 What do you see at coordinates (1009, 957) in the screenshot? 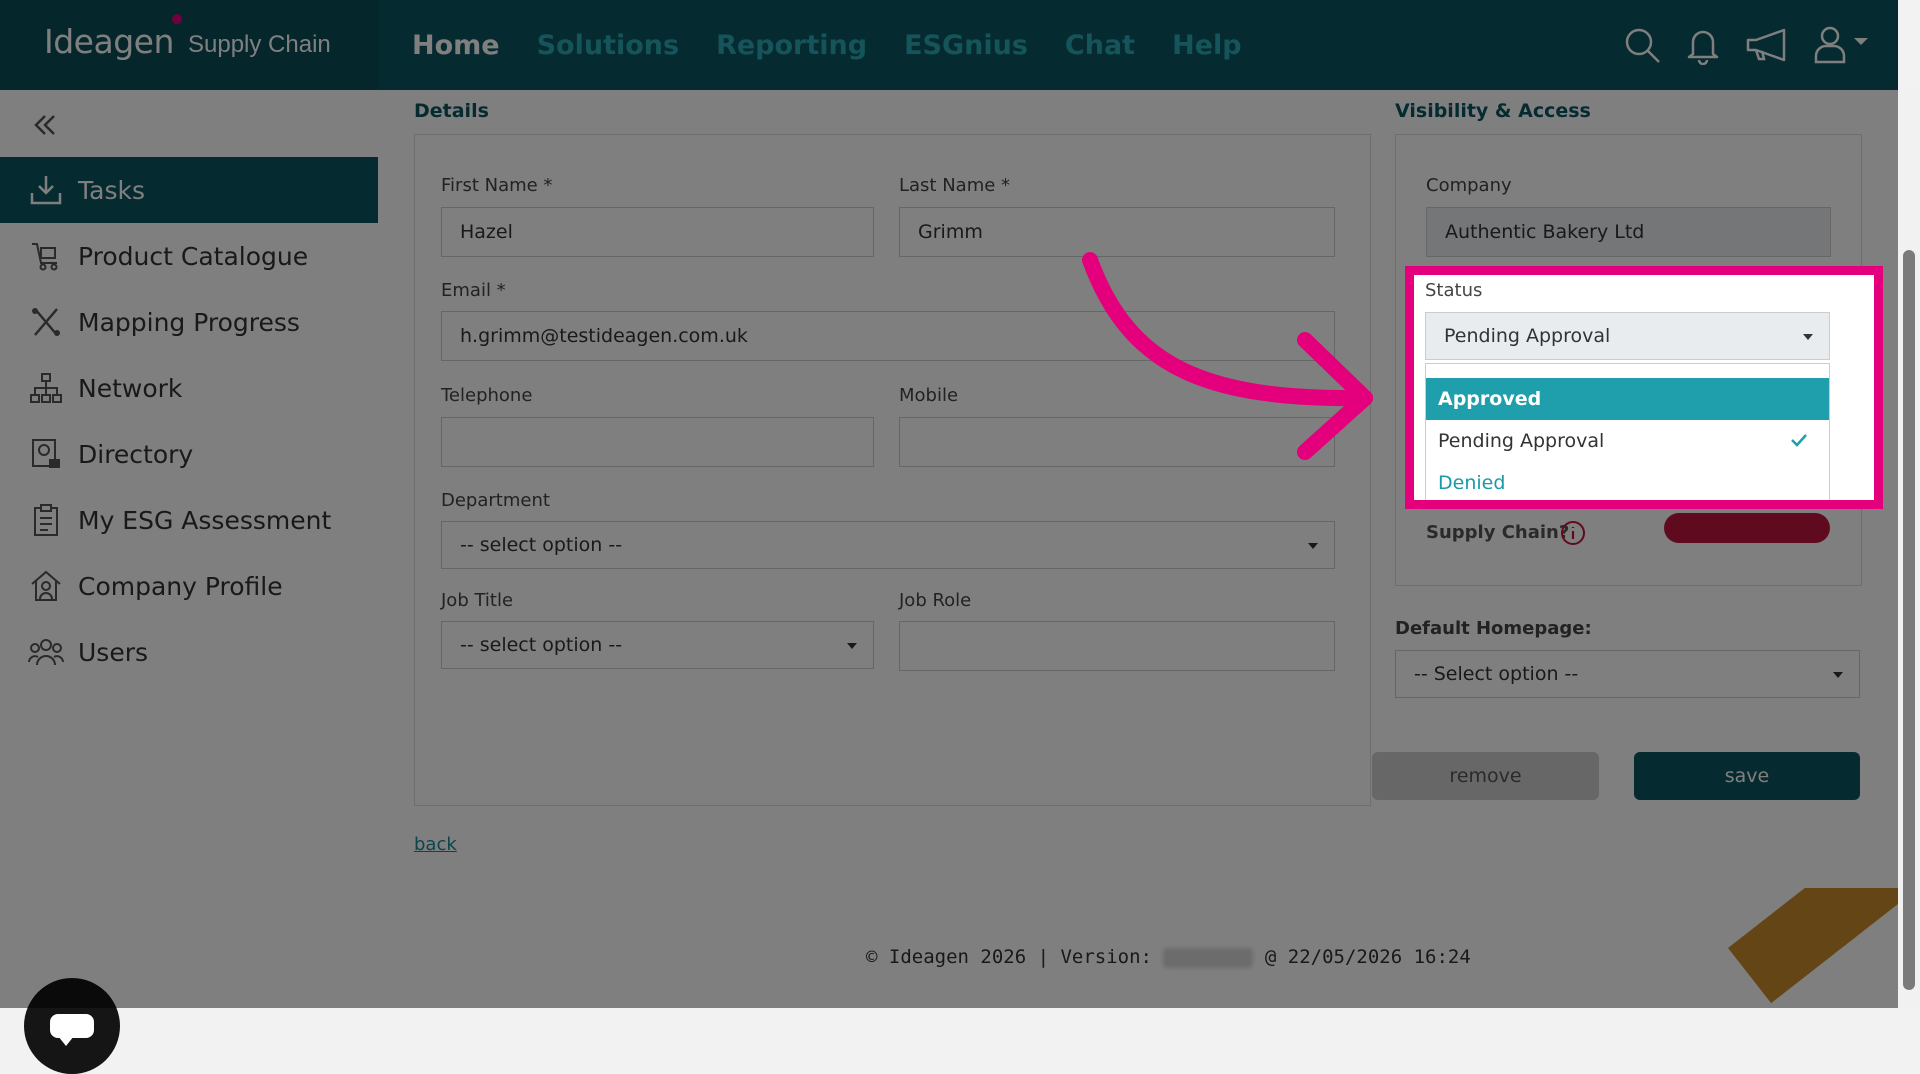
I see `footer-copyright: © Ideagen 2026 | Version:` at bounding box center [1009, 957].